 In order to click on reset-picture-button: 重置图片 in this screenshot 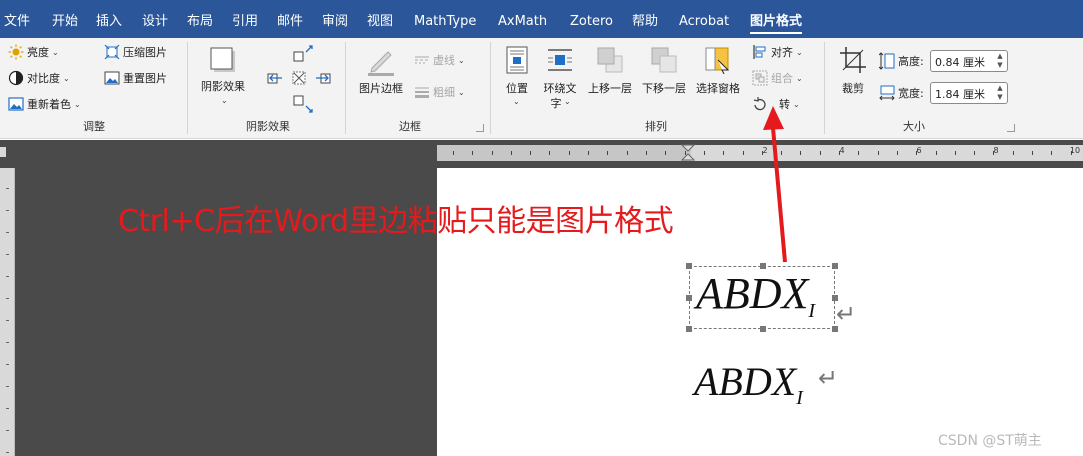, I will do `click(135, 78)`.